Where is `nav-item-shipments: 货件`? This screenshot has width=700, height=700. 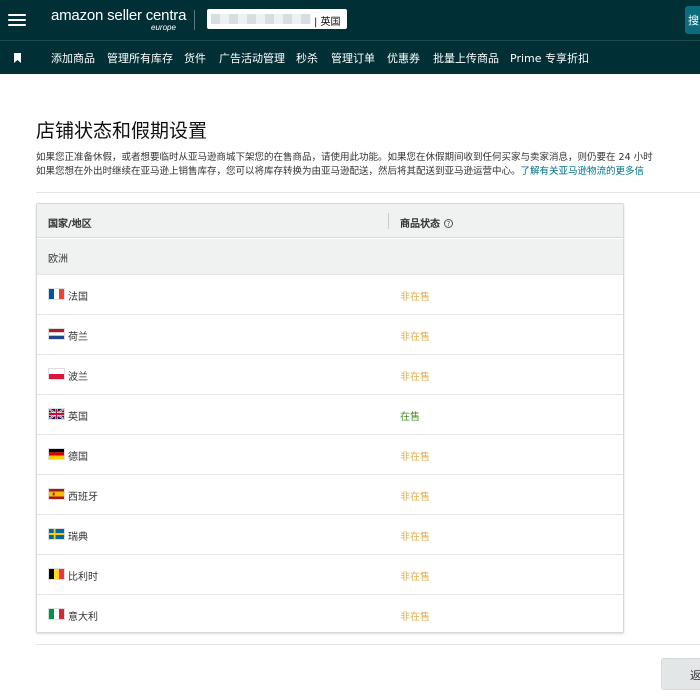
nav-item-shipments: 货件 is located at coordinates (195, 58).